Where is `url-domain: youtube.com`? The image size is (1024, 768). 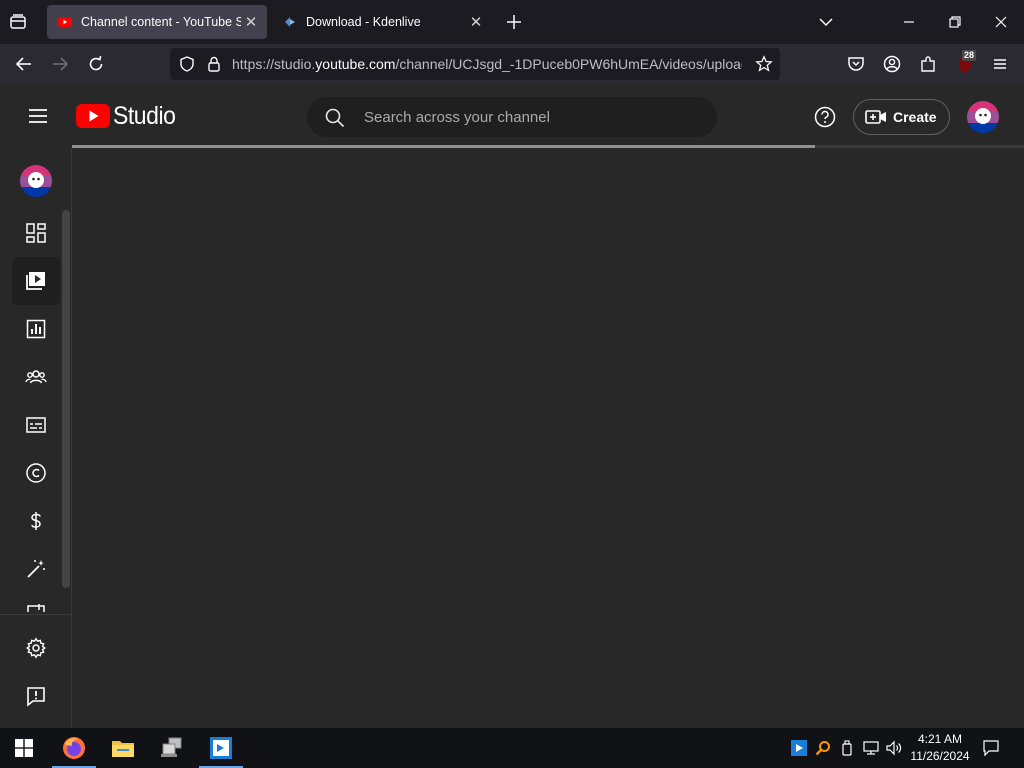
url-domain: youtube.com is located at coordinates (355, 64).